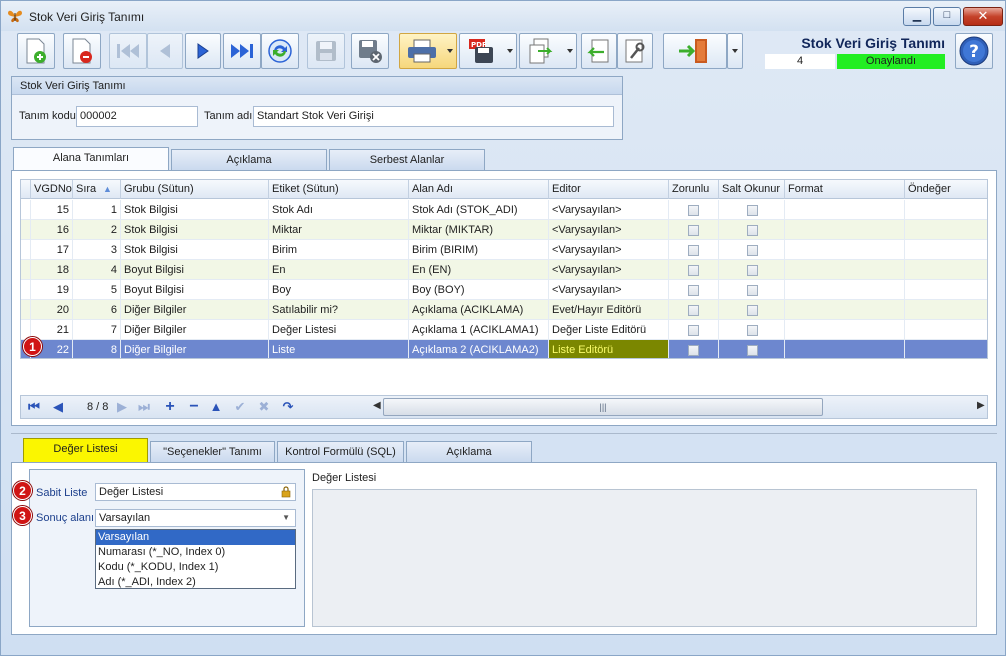 This screenshot has height=656, width=1006. What do you see at coordinates (97, 270) in the screenshot?
I see `cell-sira: 4` at bounding box center [97, 270].